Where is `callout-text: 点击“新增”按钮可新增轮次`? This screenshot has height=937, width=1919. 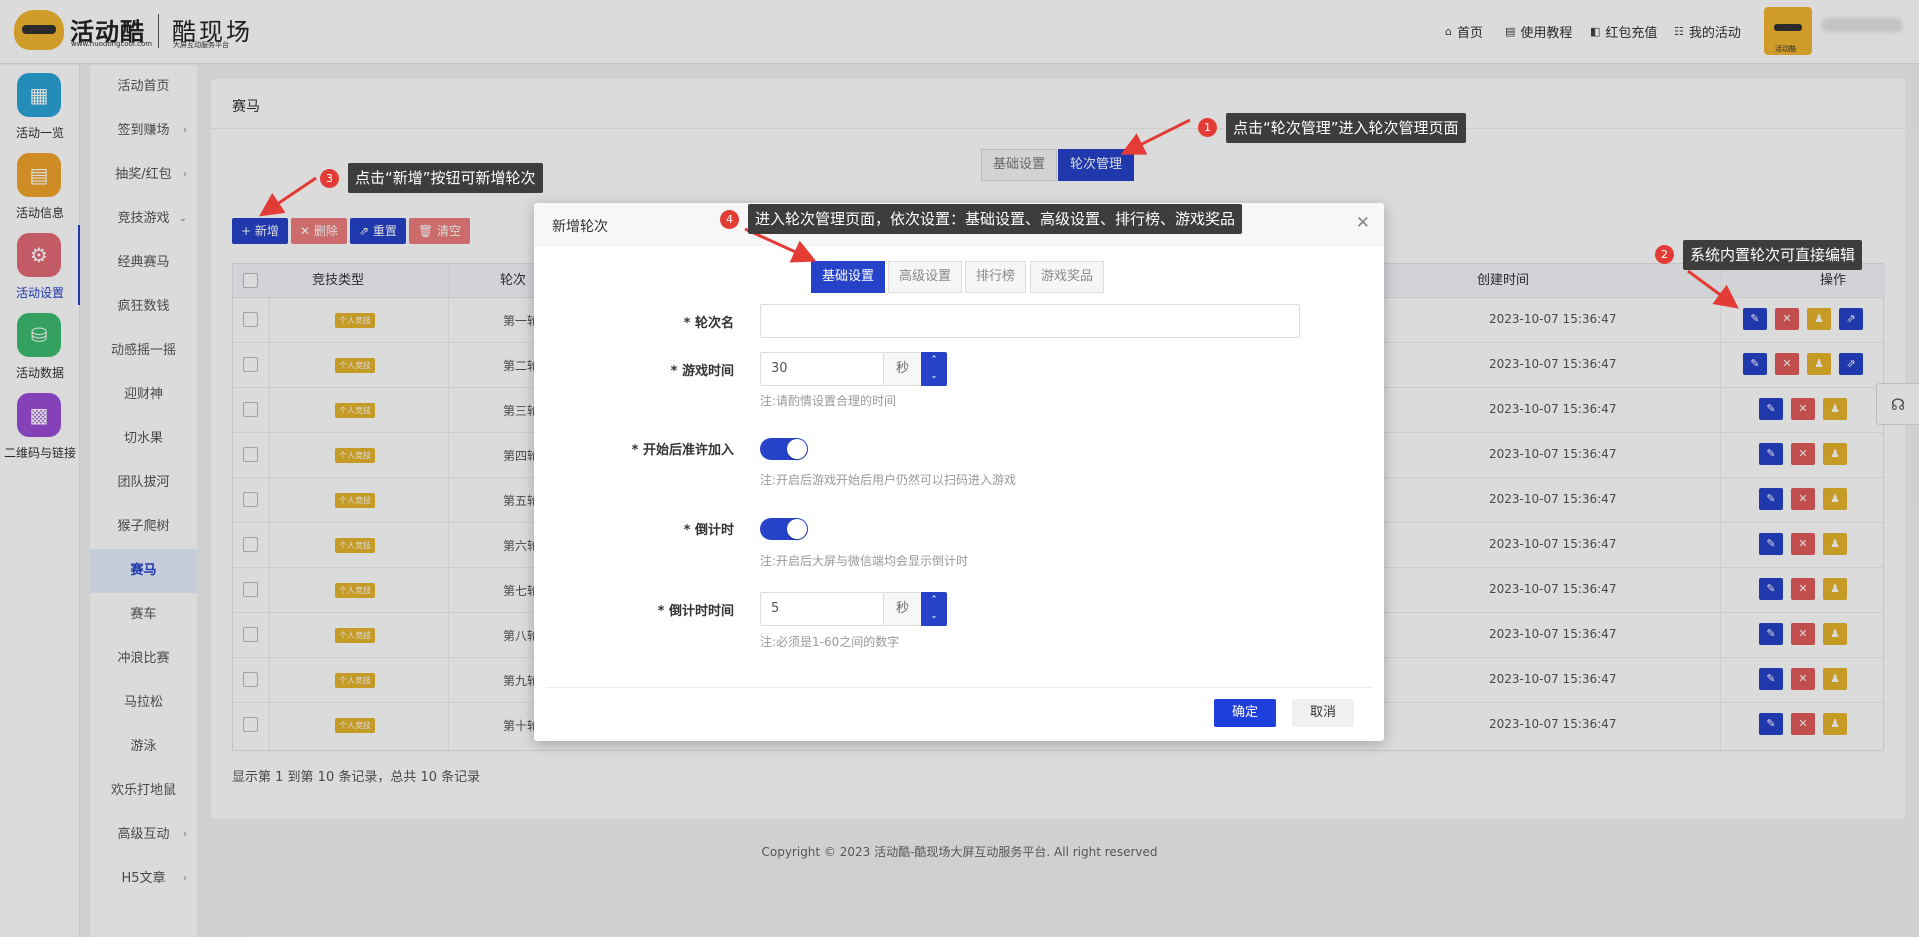
callout-text: 点击“新增”按钮可新增轮次 is located at coordinates (445, 178).